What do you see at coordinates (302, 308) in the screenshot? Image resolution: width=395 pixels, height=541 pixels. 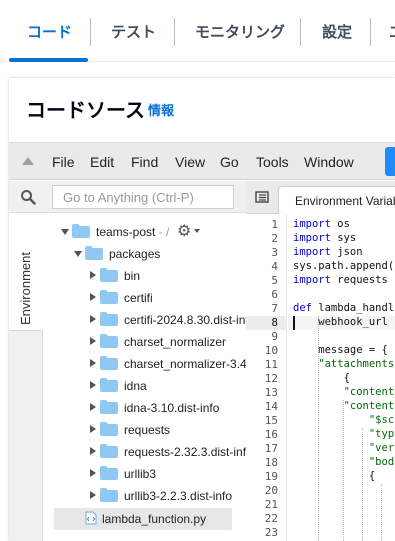 I see `code-keyword: def` at bounding box center [302, 308].